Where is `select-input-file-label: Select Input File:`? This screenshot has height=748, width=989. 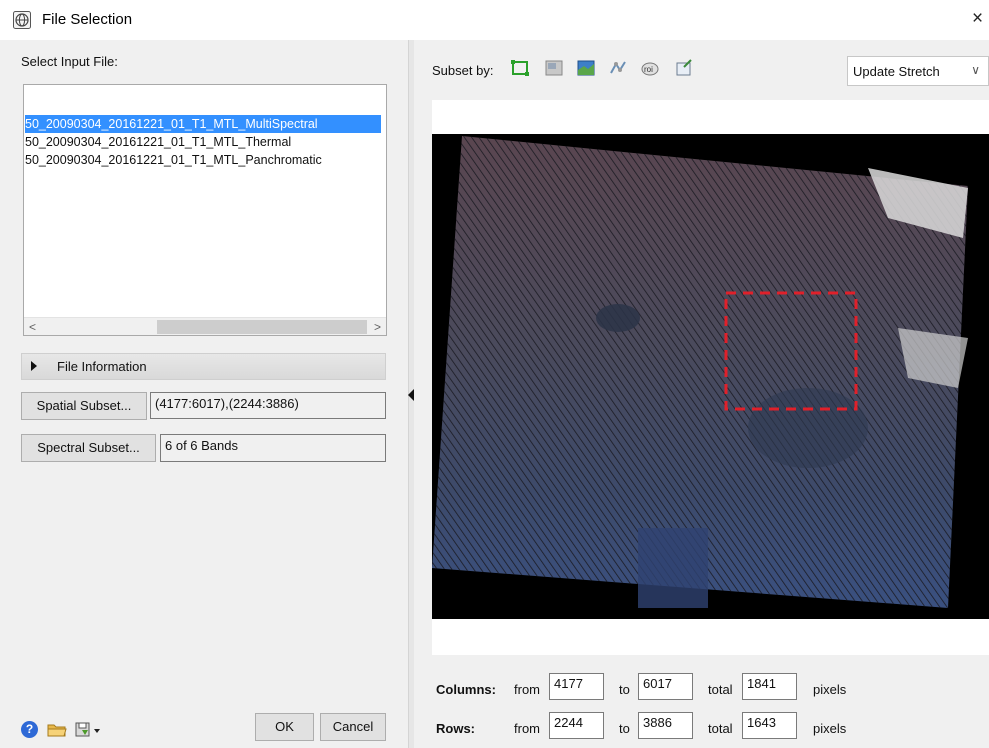
select-input-file-label: Select Input File: is located at coordinates (69, 61).